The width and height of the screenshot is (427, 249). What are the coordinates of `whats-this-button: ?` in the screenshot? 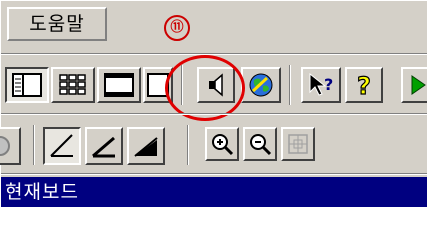 It's located at (321, 85).